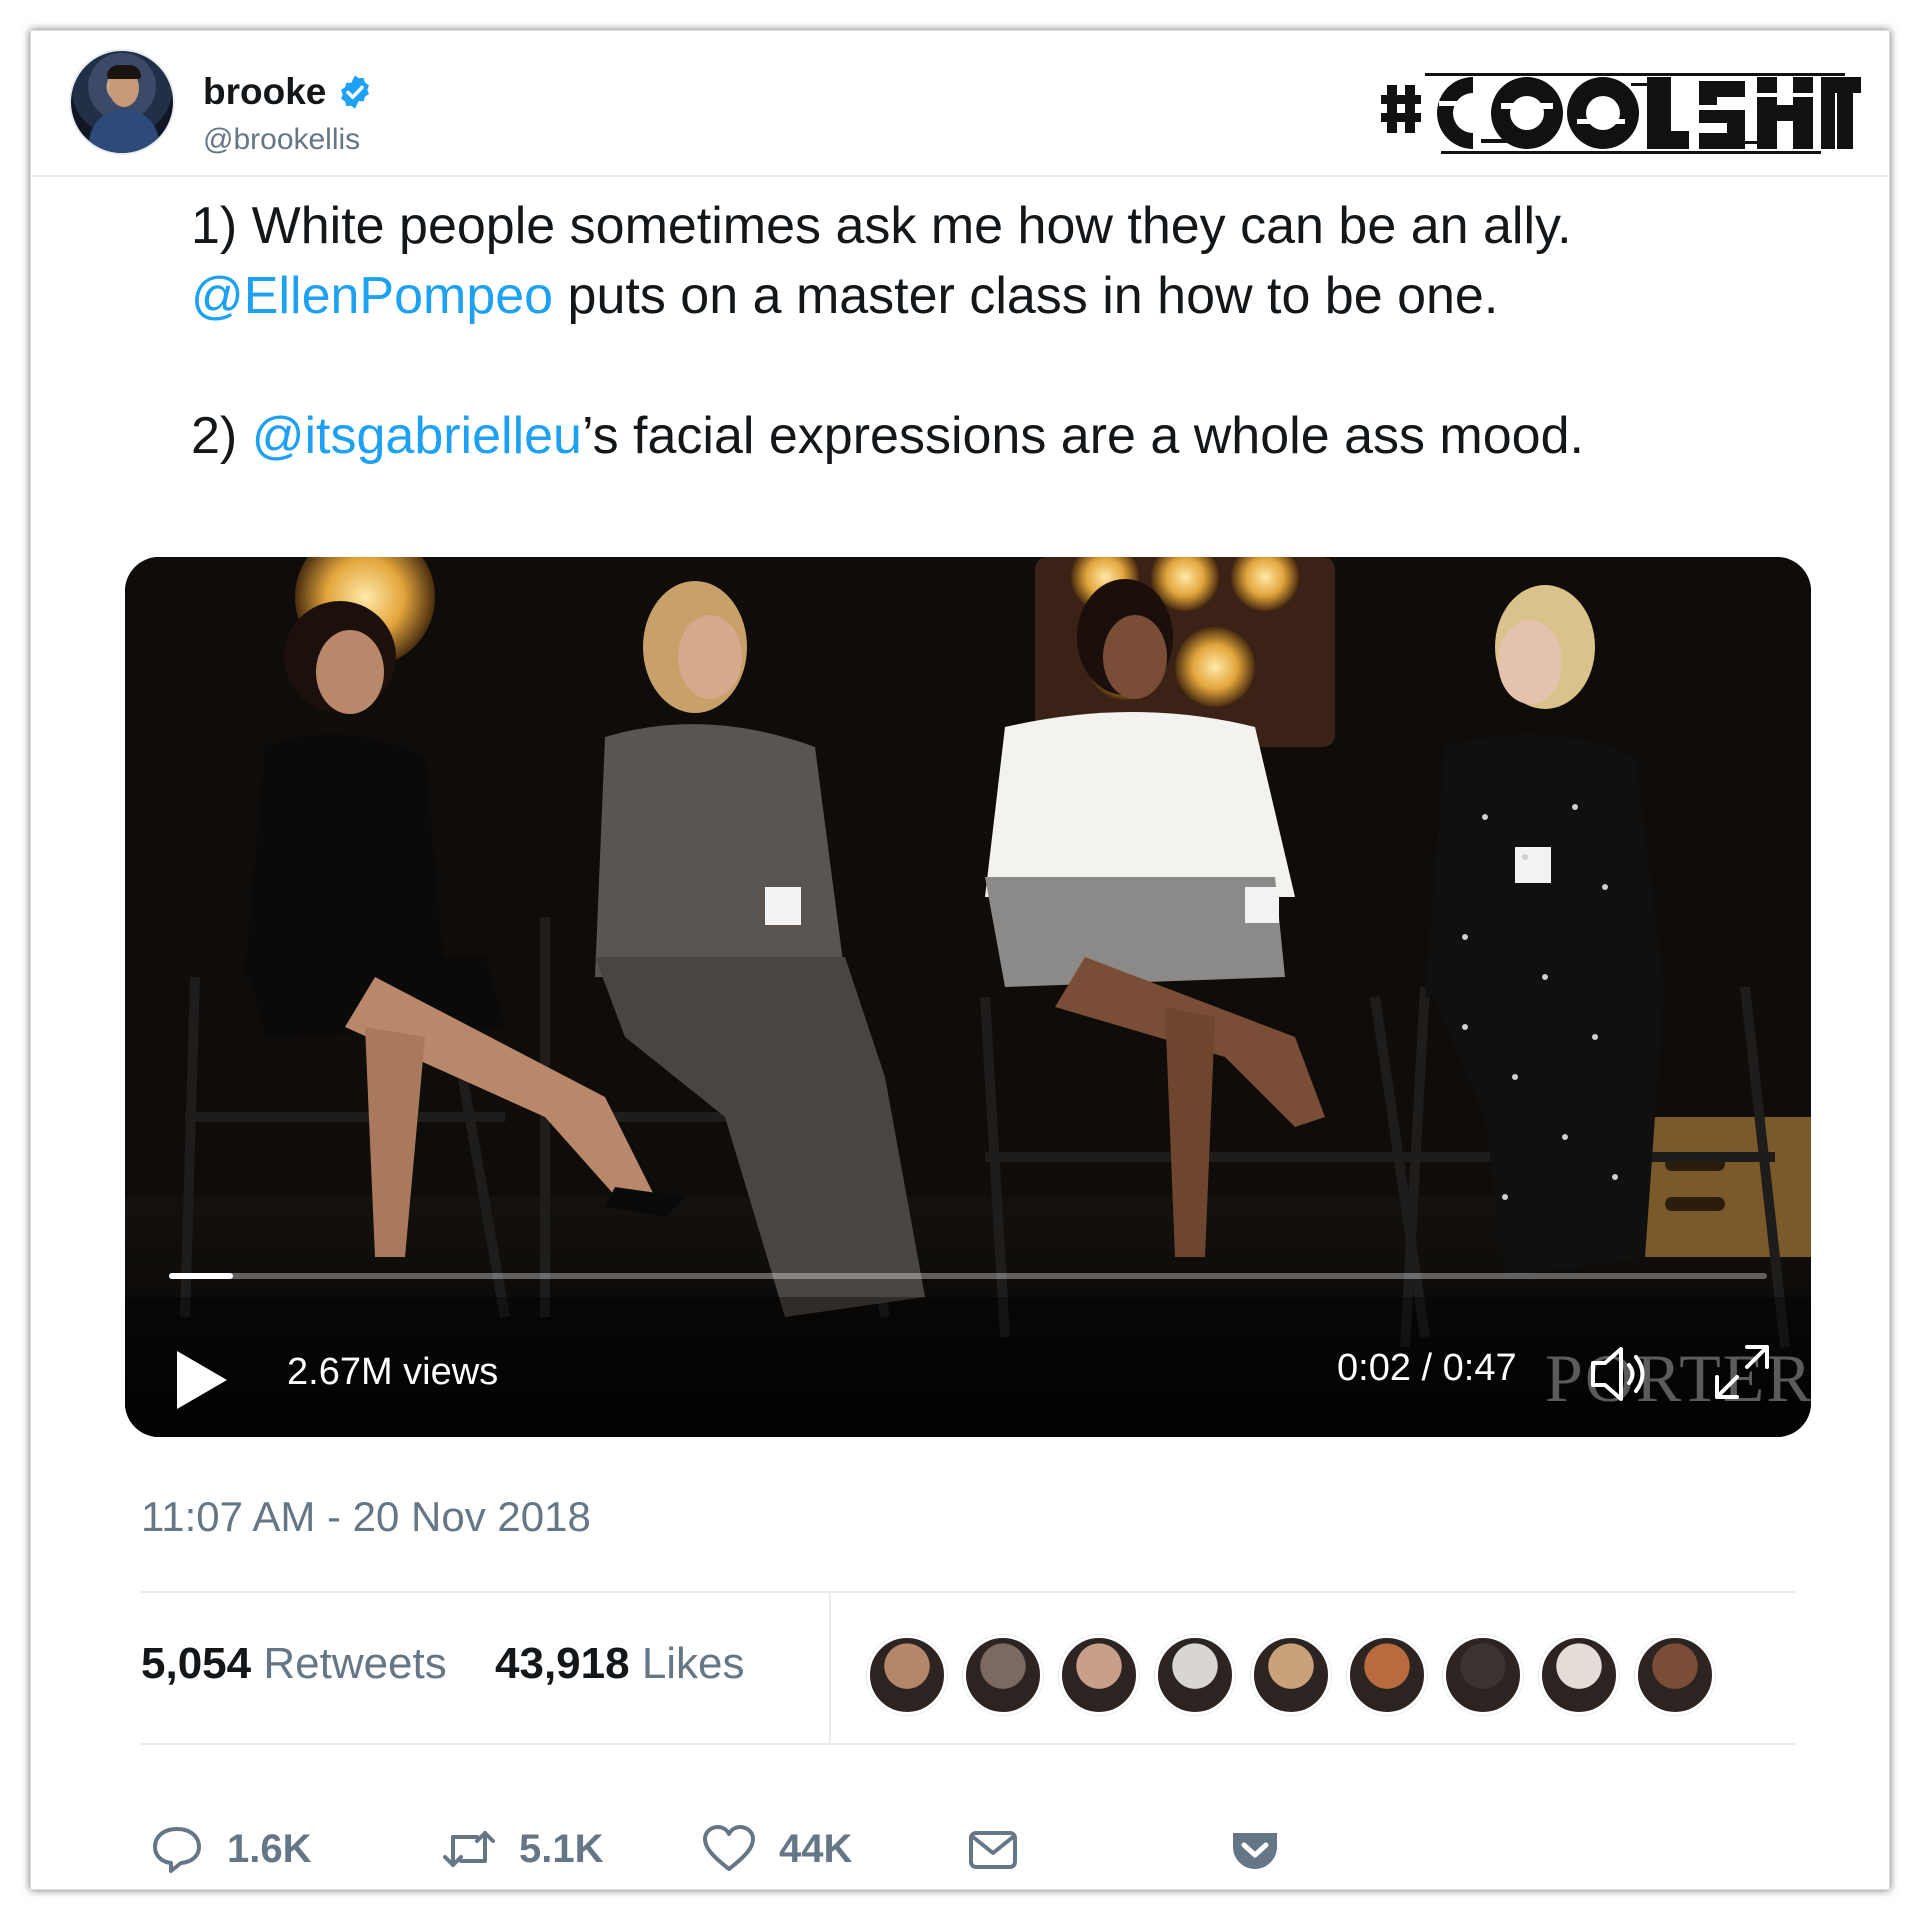 The height and width of the screenshot is (1920, 1920). I want to click on tweet-actions: 1.6K 5.1K 44K, so click(799, 1851).